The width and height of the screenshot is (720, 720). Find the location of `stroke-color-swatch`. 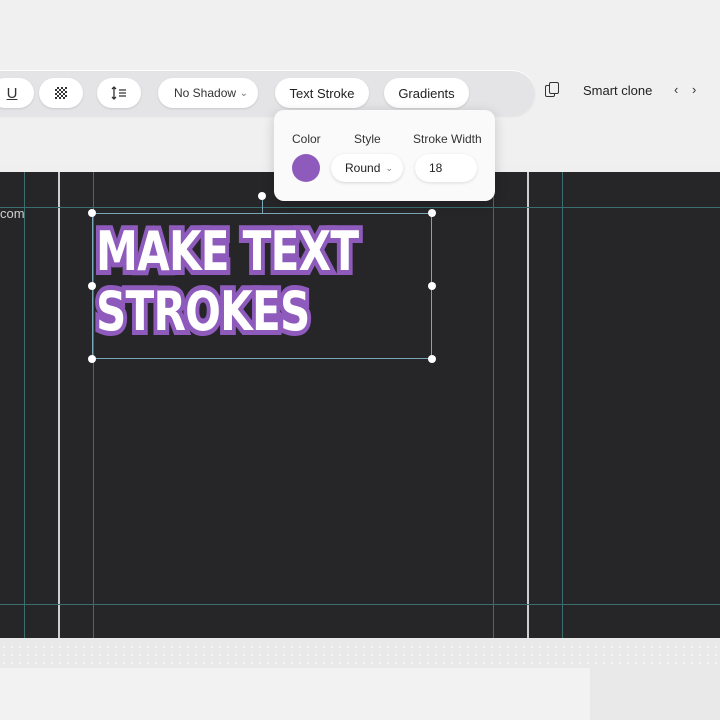

stroke-color-swatch is located at coordinates (306, 168).